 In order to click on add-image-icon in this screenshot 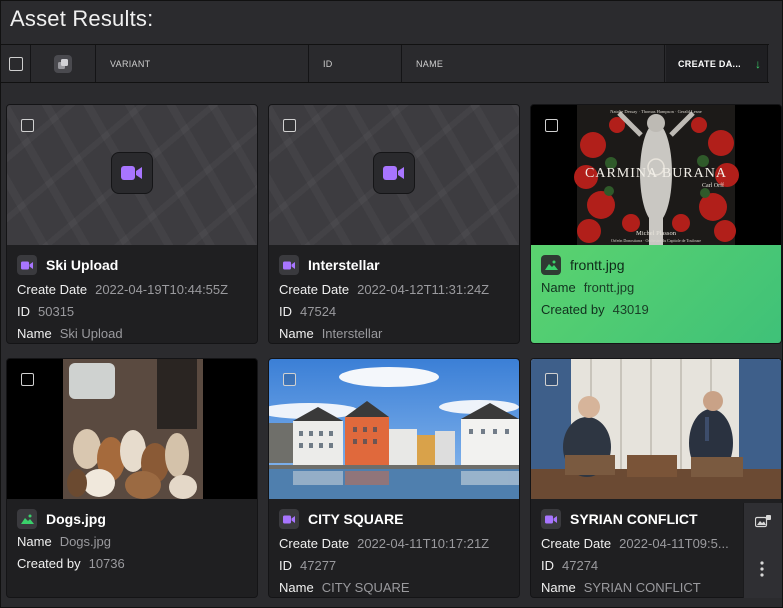, I will do `click(762, 524)`.